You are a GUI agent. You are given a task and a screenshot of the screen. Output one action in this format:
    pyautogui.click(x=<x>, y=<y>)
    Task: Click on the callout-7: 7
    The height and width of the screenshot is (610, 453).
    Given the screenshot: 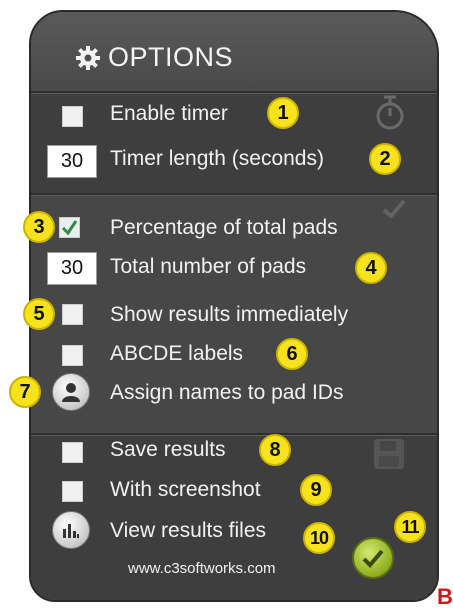 What is the action you would take?
    pyautogui.click(x=25, y=392)
    